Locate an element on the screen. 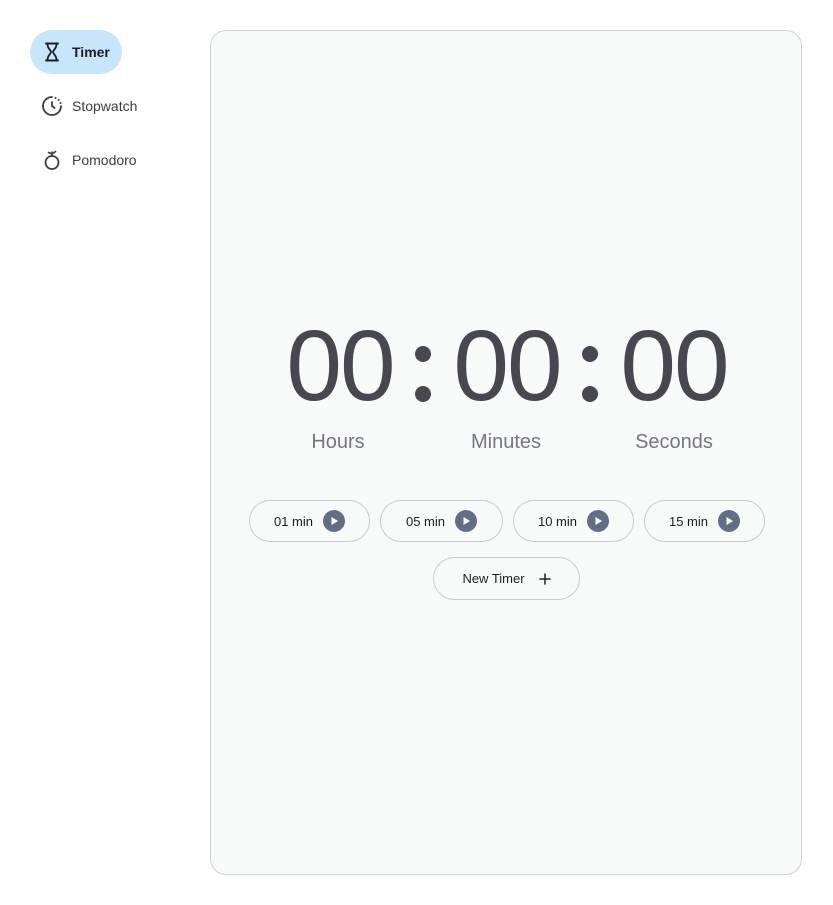 The width and height of the screenshot is (833, 905). preset-5-min-button: 05 min is located at coordinates (441, 521).